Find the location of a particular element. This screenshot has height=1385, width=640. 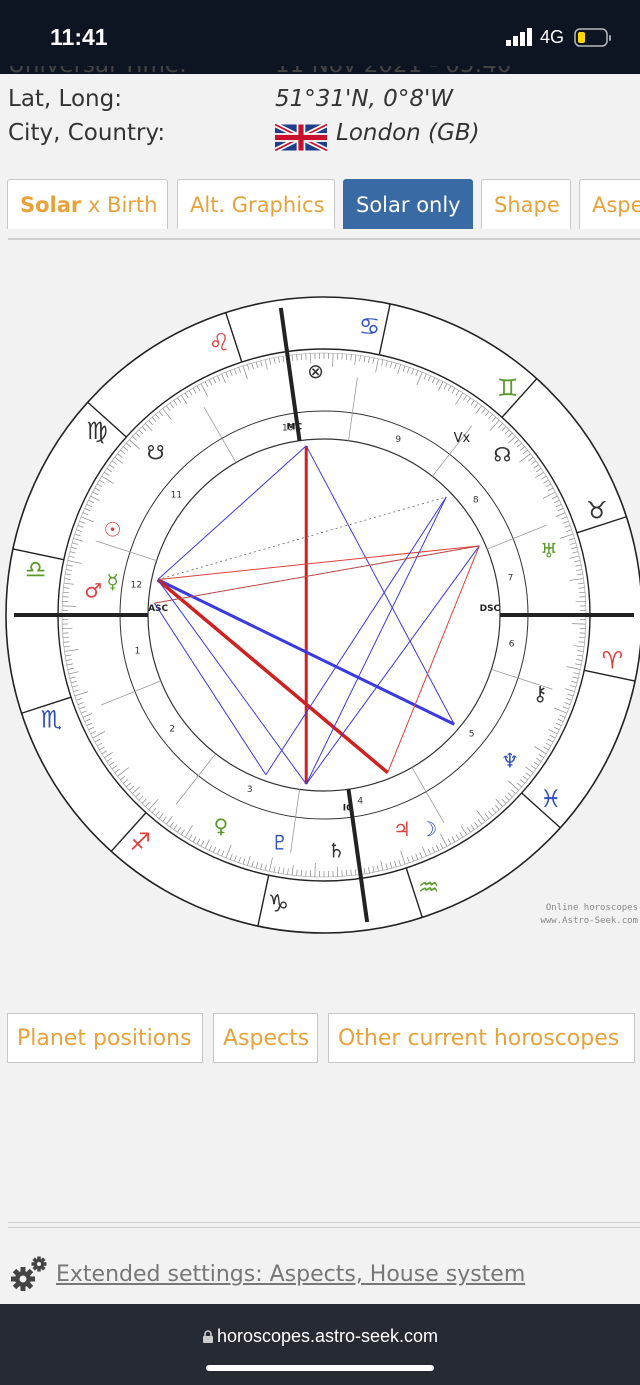

zodiac-sign-glyph: ♉ is located at coordinates (597, 510).